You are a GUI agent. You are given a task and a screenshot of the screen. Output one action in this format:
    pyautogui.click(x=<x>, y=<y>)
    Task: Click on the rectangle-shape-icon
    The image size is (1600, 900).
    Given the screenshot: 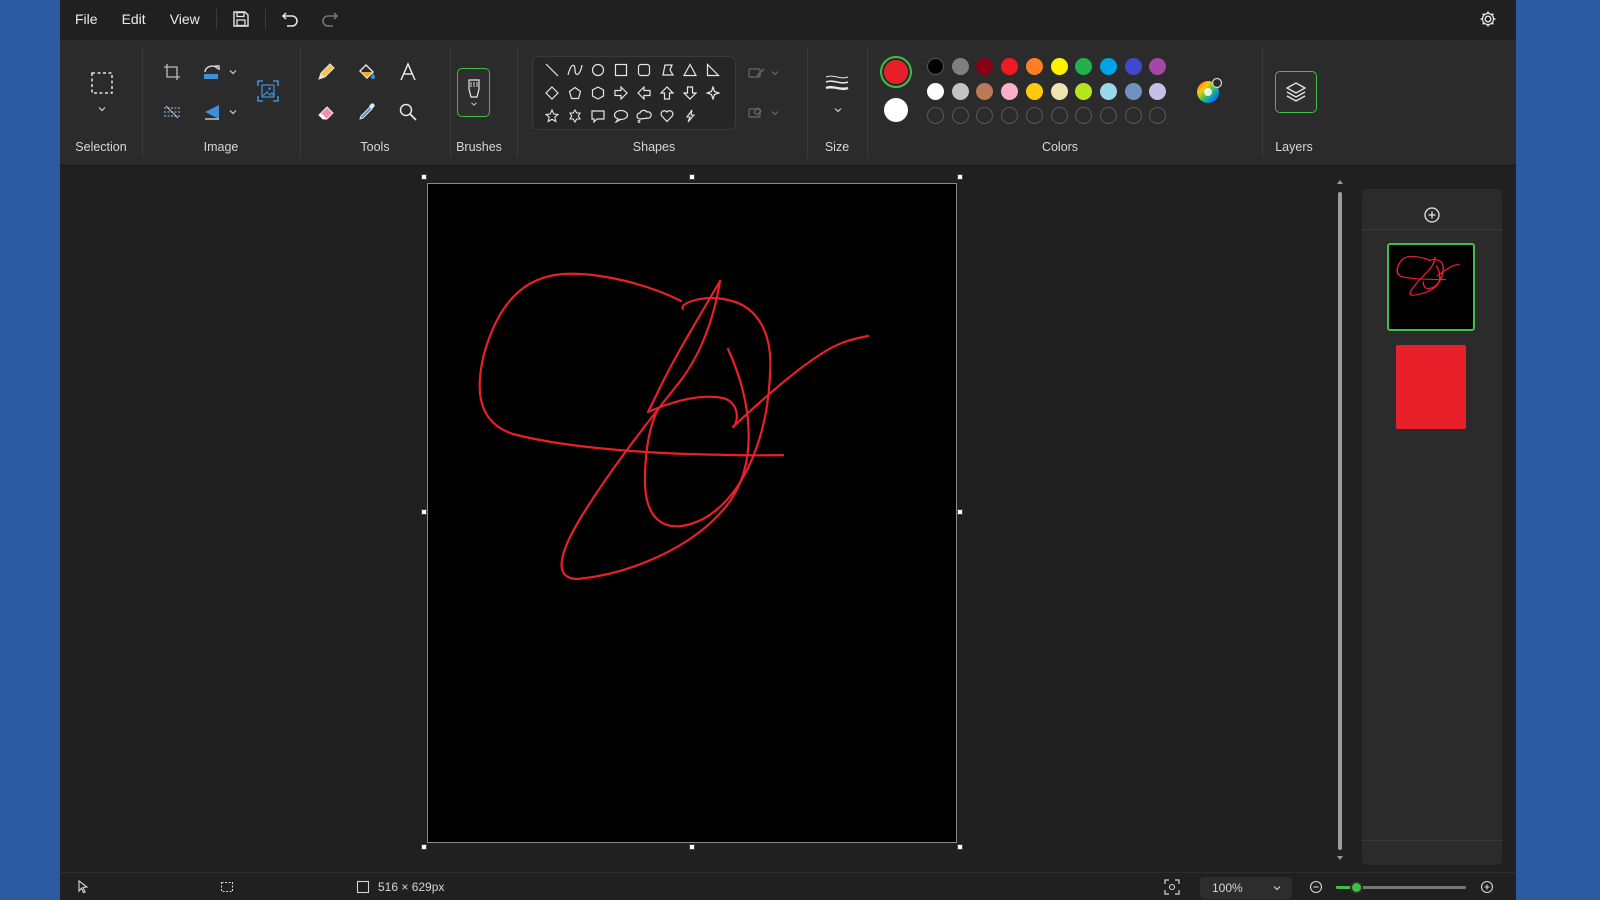 What is the action you would take?
    pyautogui.click(x=621, y=70)
    